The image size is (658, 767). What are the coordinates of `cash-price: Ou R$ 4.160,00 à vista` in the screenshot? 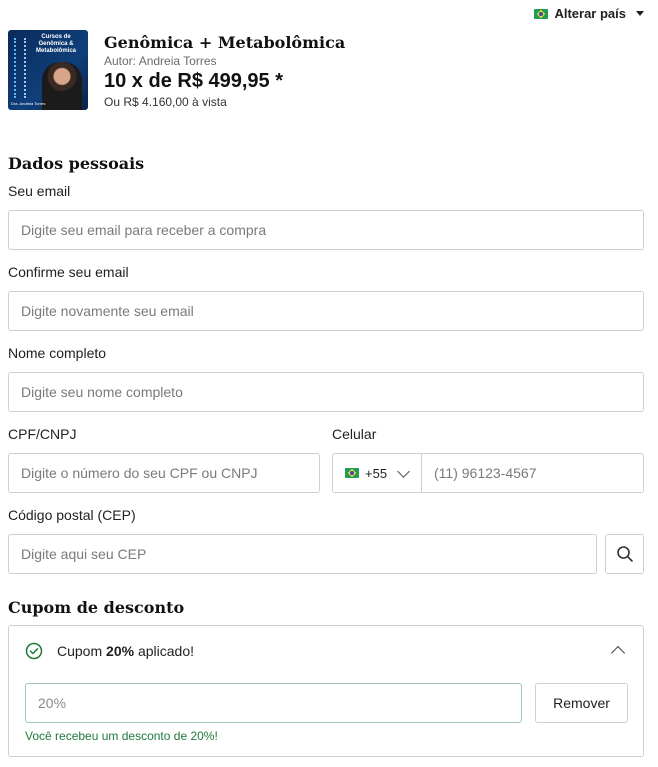 It's located at (165, 102).